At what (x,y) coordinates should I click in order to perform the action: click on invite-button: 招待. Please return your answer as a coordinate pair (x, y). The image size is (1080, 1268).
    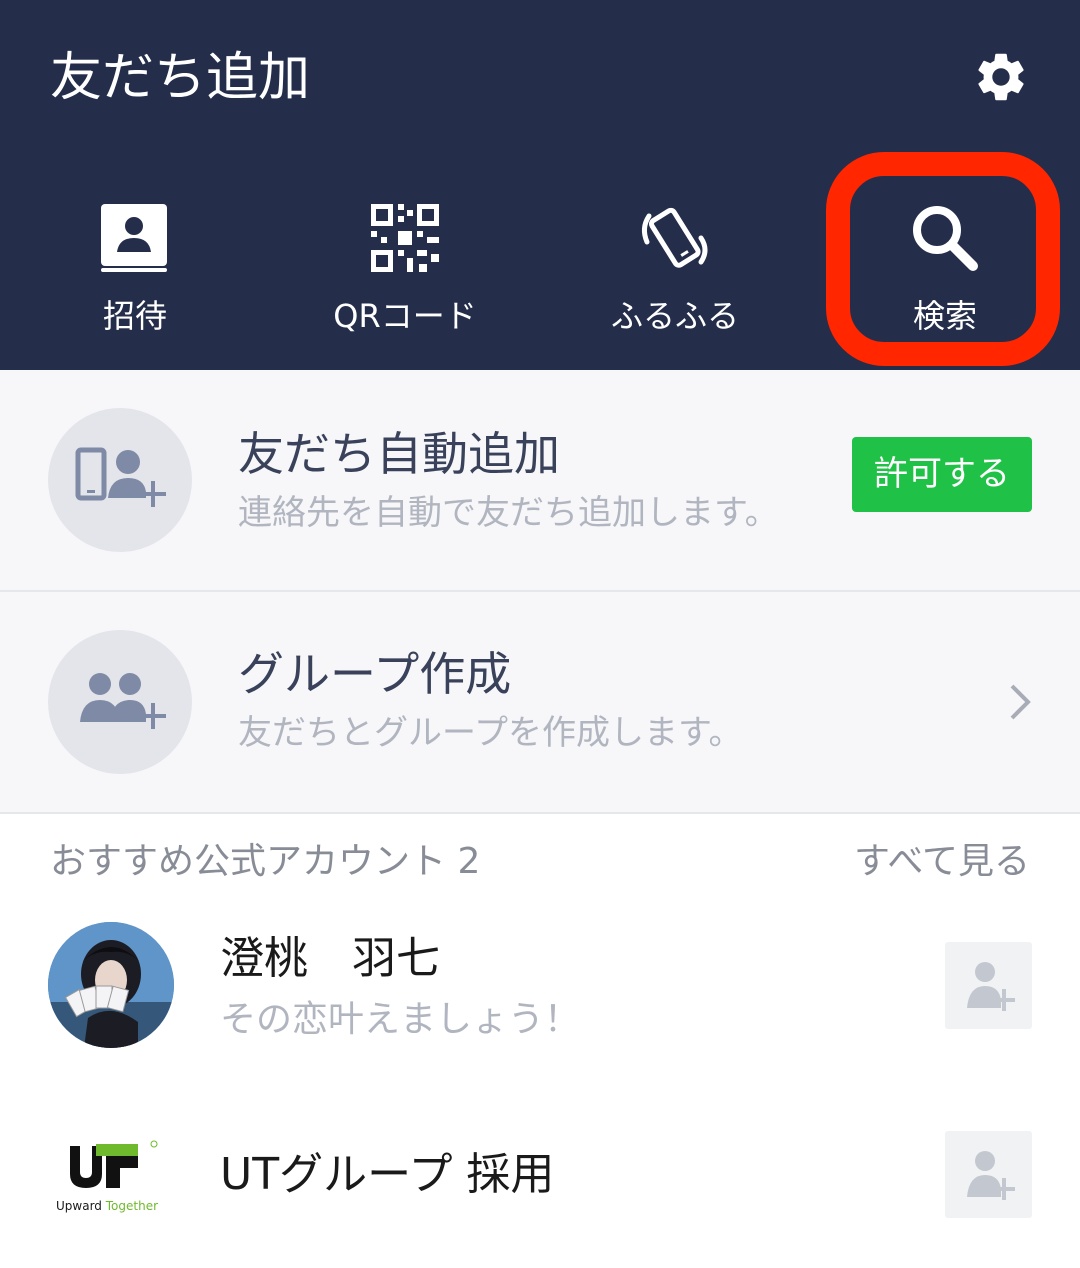
    Looking at the image, I should click on (135, 270).